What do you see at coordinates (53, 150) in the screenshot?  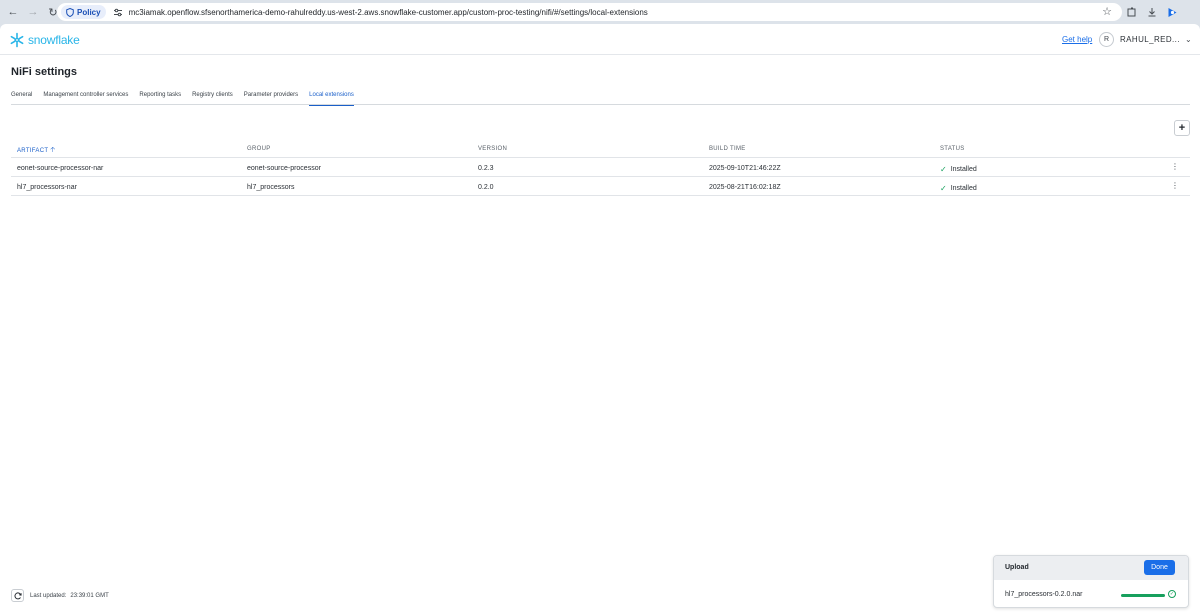 I see `sort-ascending-icon: 🡡` at bounding box center [53, 150].